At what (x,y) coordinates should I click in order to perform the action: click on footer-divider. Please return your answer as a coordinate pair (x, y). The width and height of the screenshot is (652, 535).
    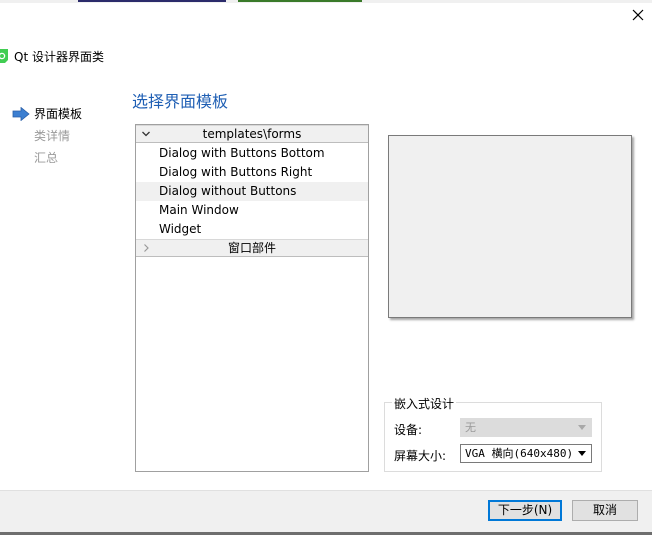
    Looking at the image, I should click on (326, 490).